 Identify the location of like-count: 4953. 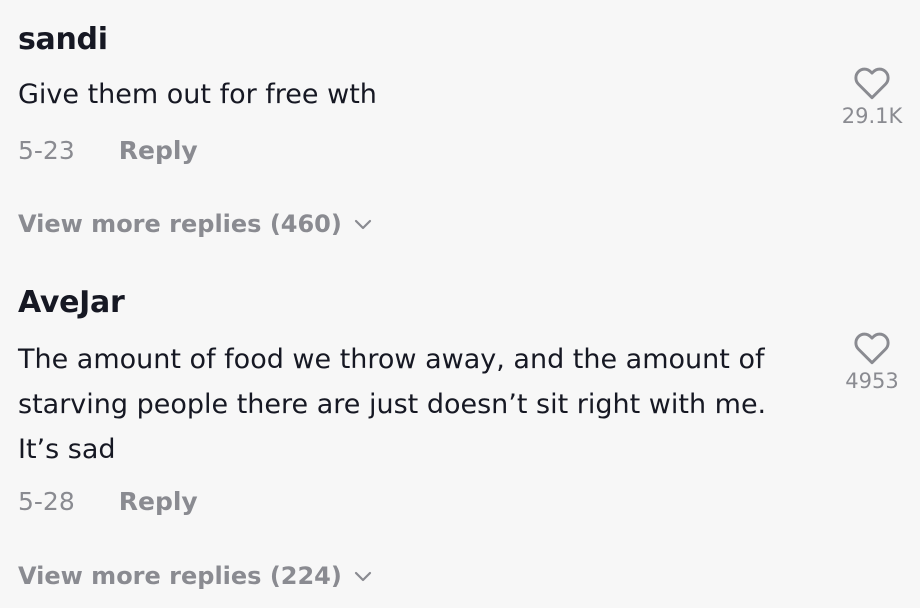
(872, 381).